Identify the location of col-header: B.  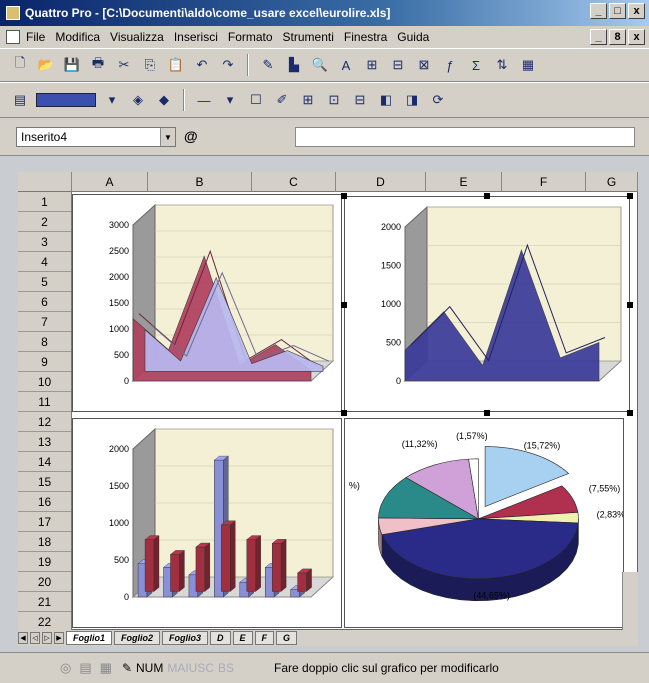
(200, 182).